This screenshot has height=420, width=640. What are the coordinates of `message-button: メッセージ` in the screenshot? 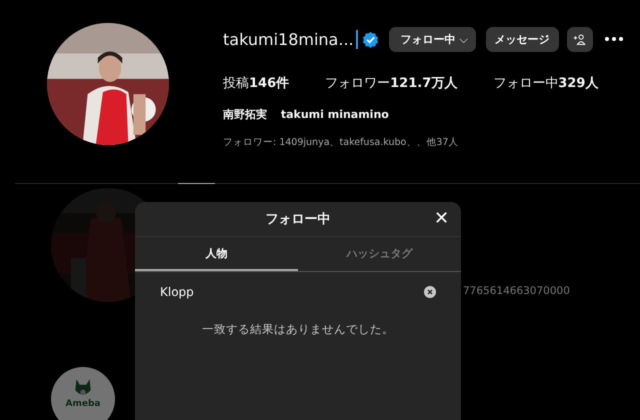 It's located at (522, 39).